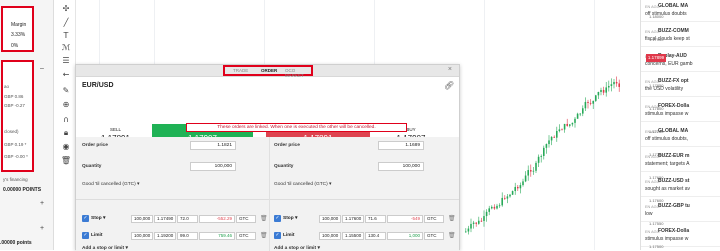 The width and height of the screenshot is (720, 251). What do you see at coordinates (14, 105) in the screenshot?
I see `position-row: GBP -0.27` at bounding box center [14, 105].